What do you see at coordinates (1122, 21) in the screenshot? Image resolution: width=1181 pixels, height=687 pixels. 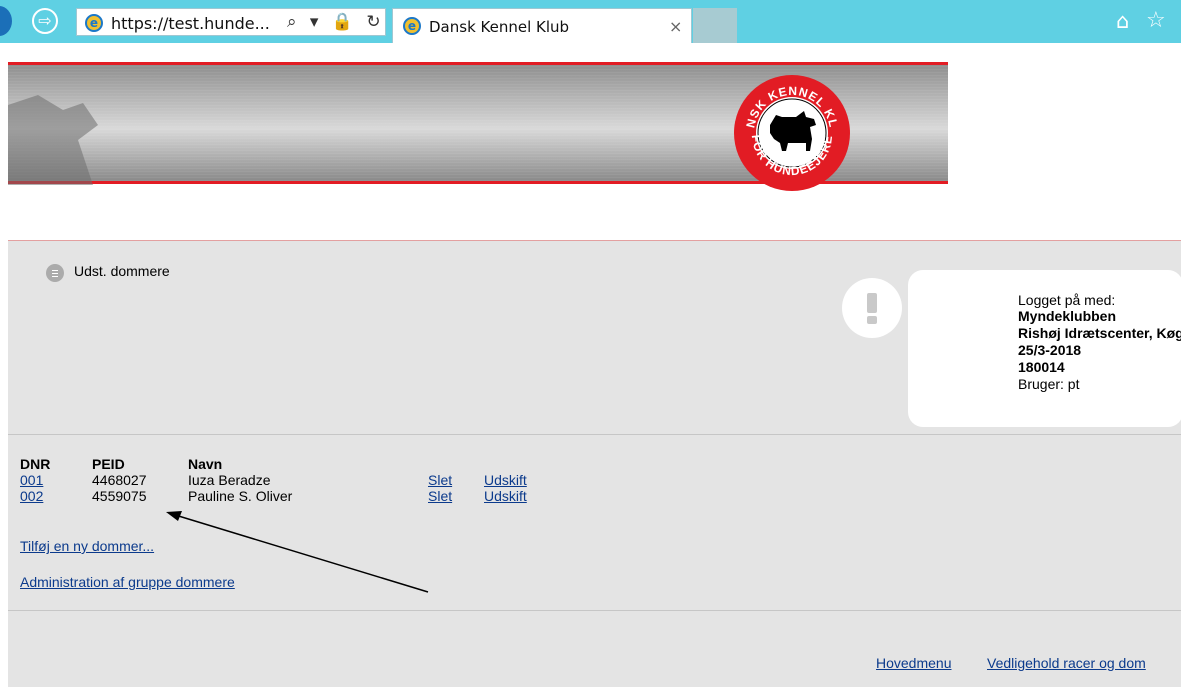 I see `home-icon: ⌂` at bounding box center [1122, 21].